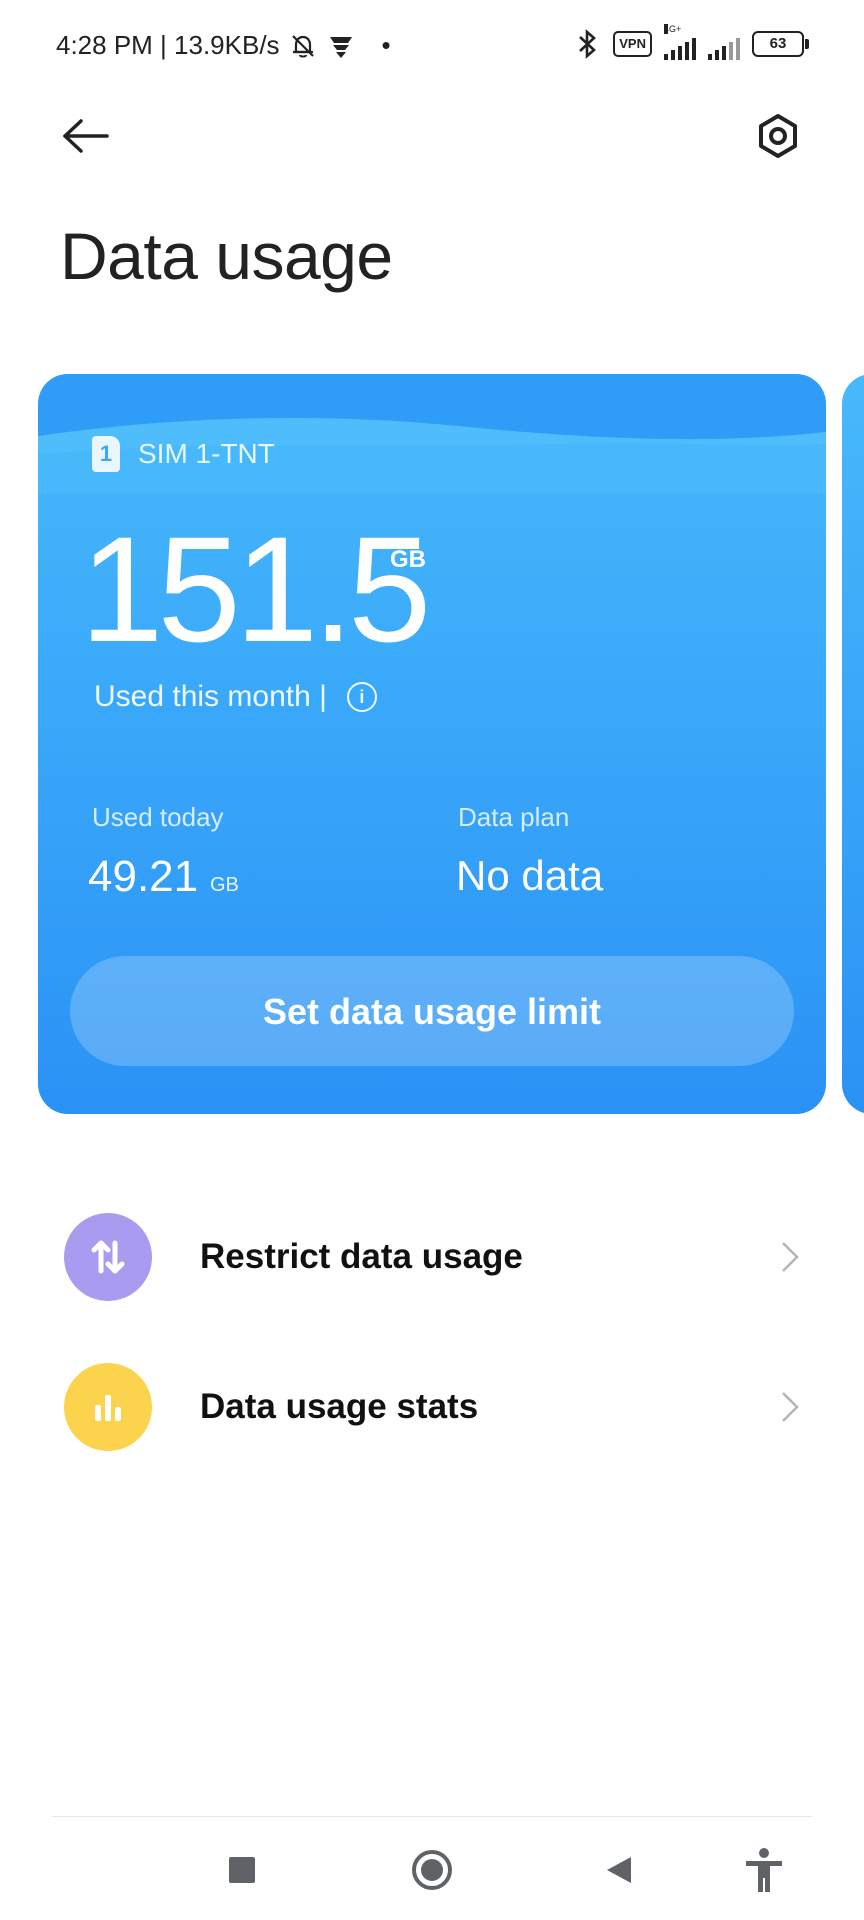  I want to click on settings-button, so click(778, 136).